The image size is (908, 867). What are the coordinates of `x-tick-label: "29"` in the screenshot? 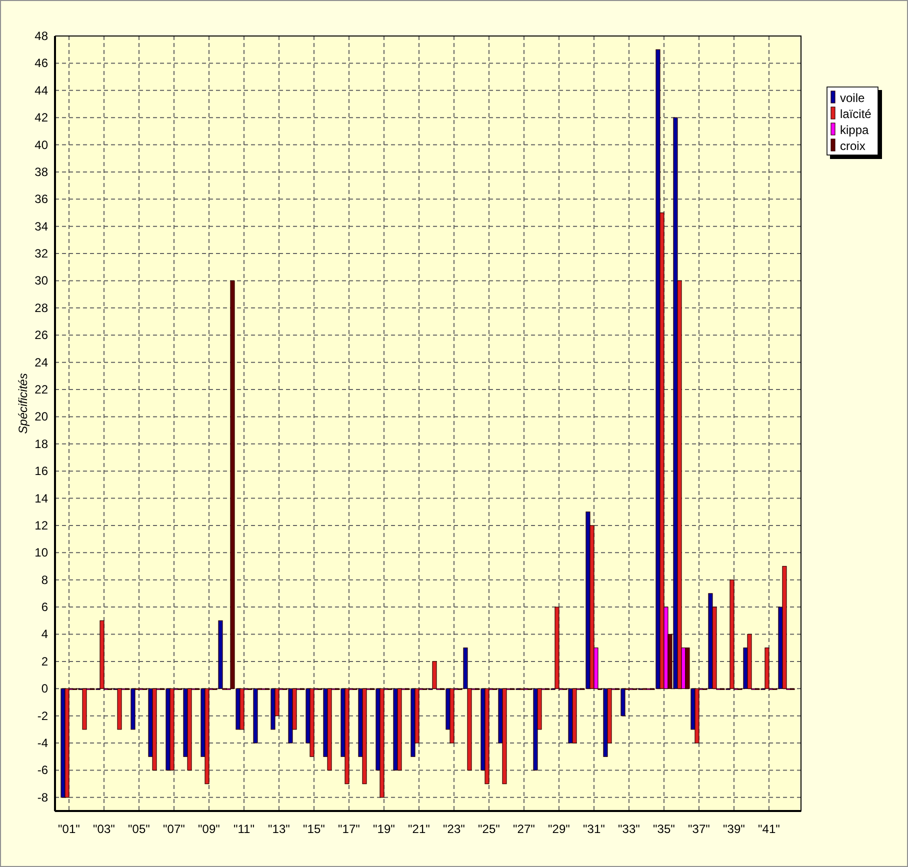 It's located at (559, 829).